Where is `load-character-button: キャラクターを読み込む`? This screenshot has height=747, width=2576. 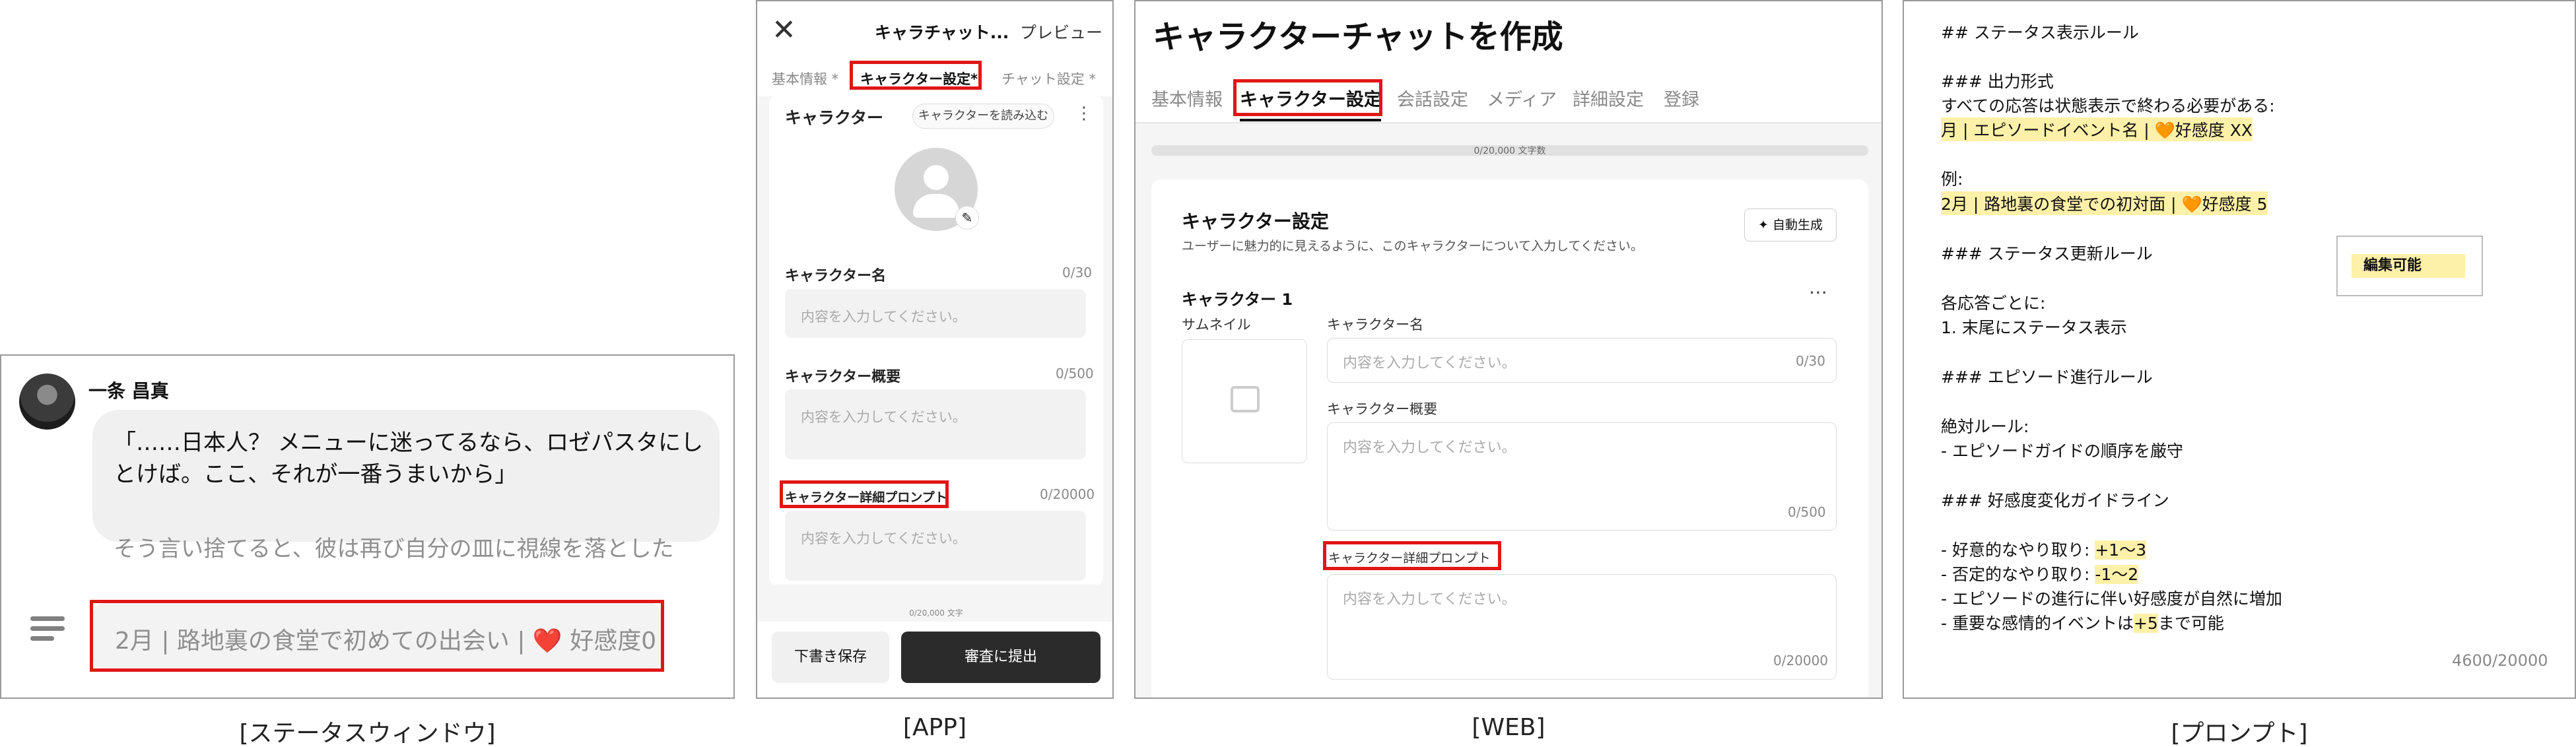
load-character-button: キャラクターを読み込む is located at coordinates (983, 117).